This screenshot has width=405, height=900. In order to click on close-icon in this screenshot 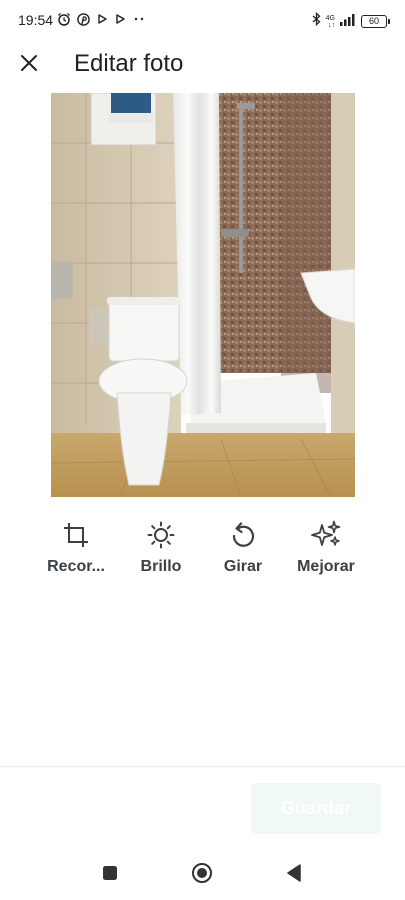, I will do `click(29, 65)`.